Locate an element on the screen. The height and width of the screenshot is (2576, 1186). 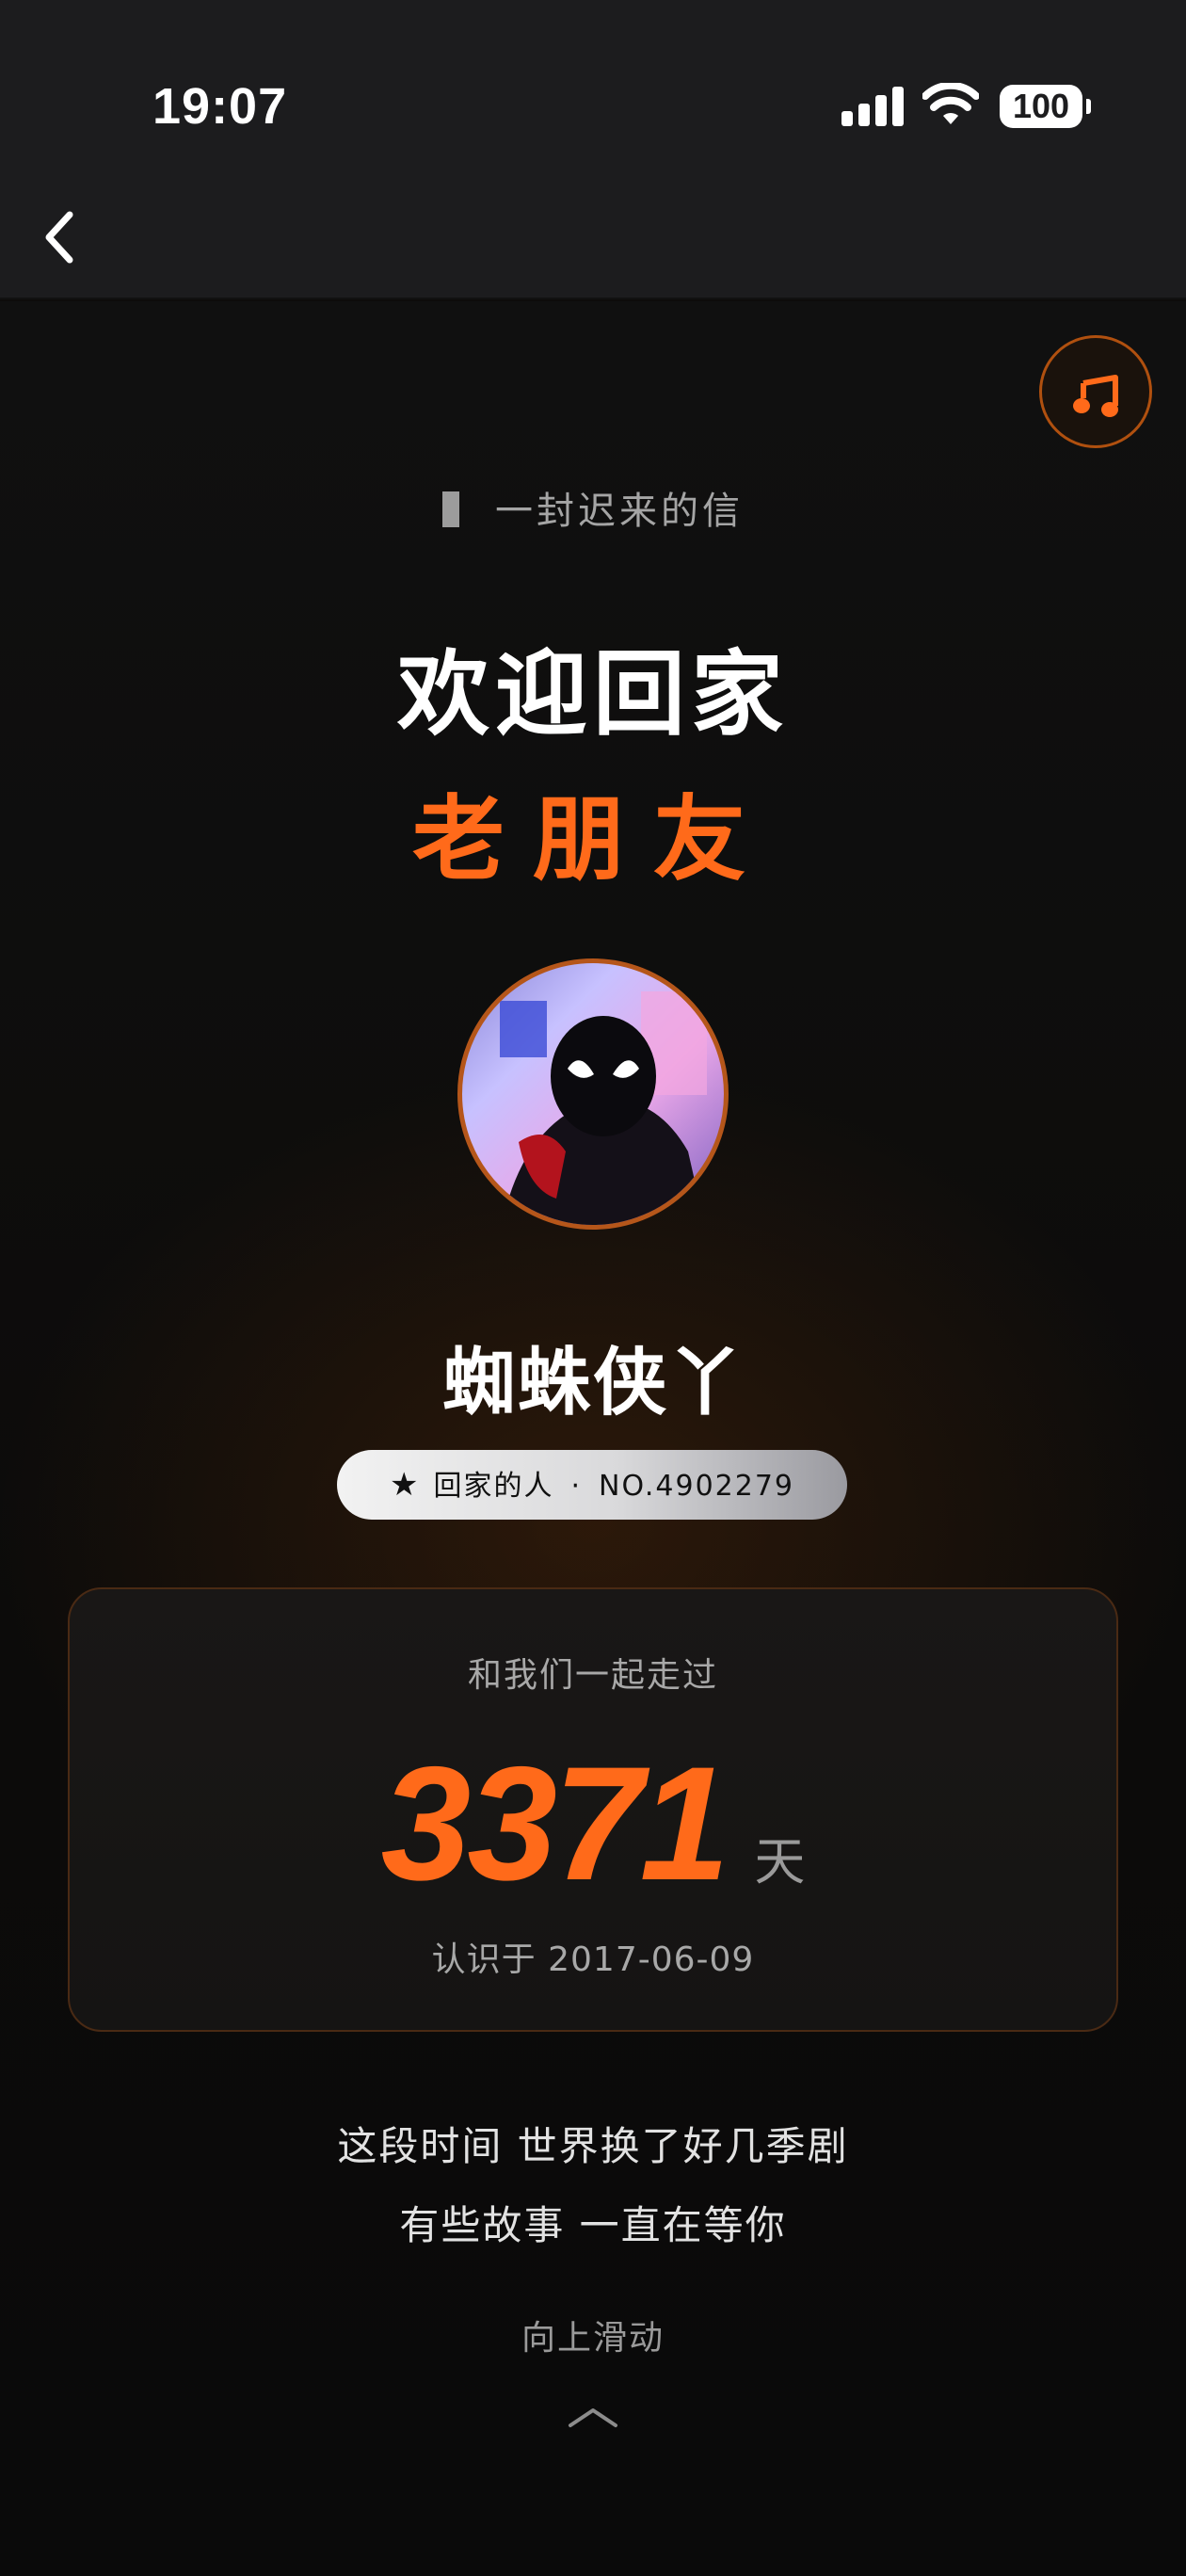
battery-icon: 100 is located at coordinates (1045, 106).